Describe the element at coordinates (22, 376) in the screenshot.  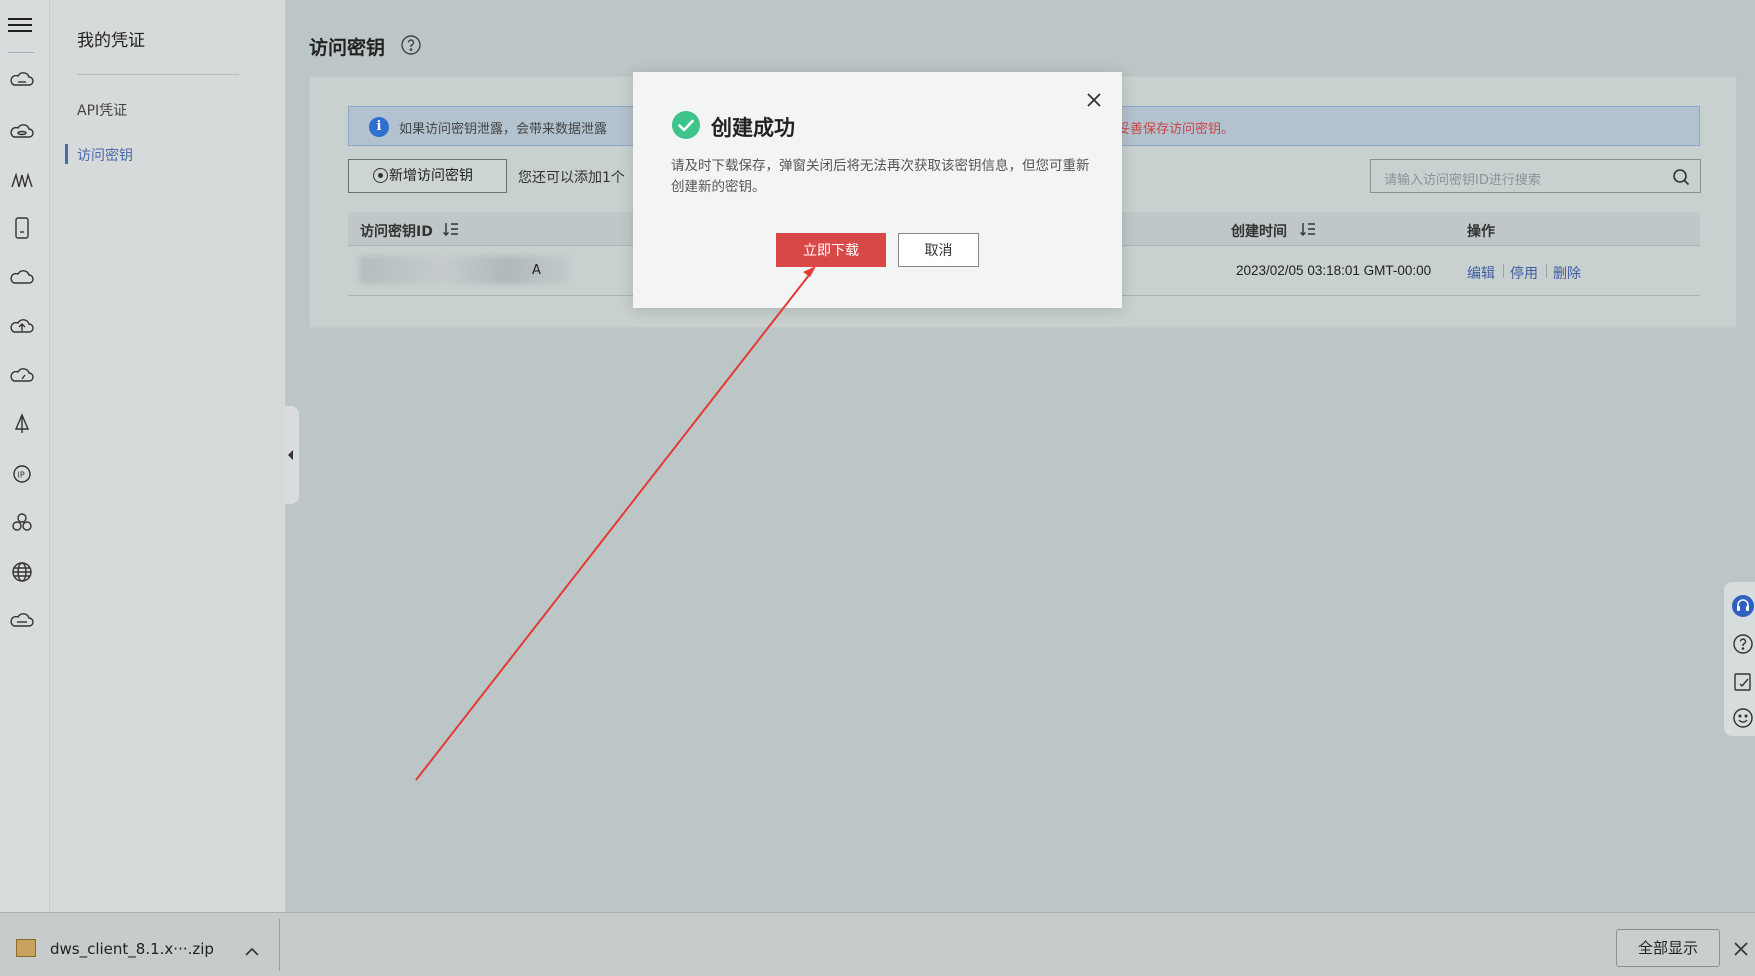
I see `cloud-gauge-icon` at that location.